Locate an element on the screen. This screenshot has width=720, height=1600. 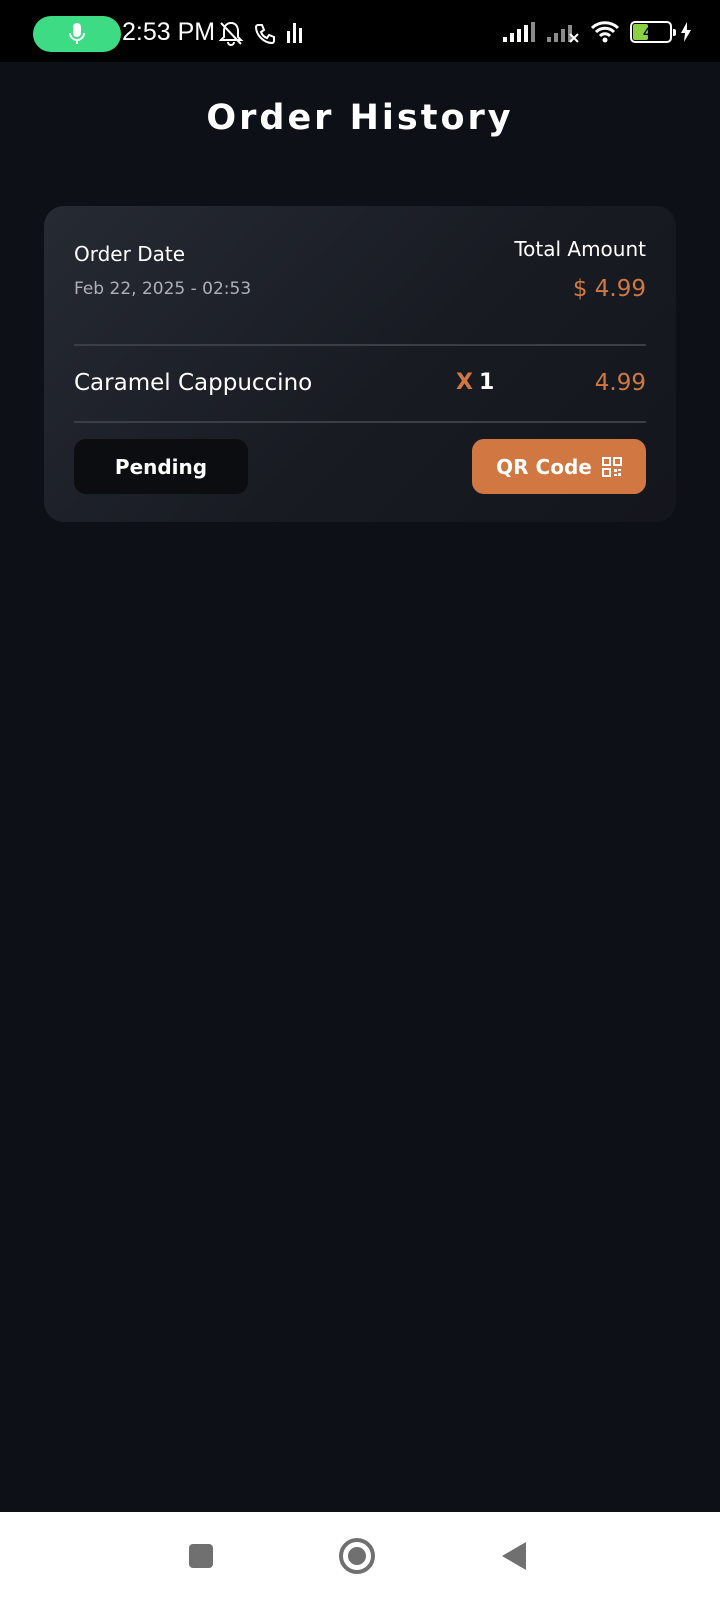
signal-icon is located at coordinates (519, 32).